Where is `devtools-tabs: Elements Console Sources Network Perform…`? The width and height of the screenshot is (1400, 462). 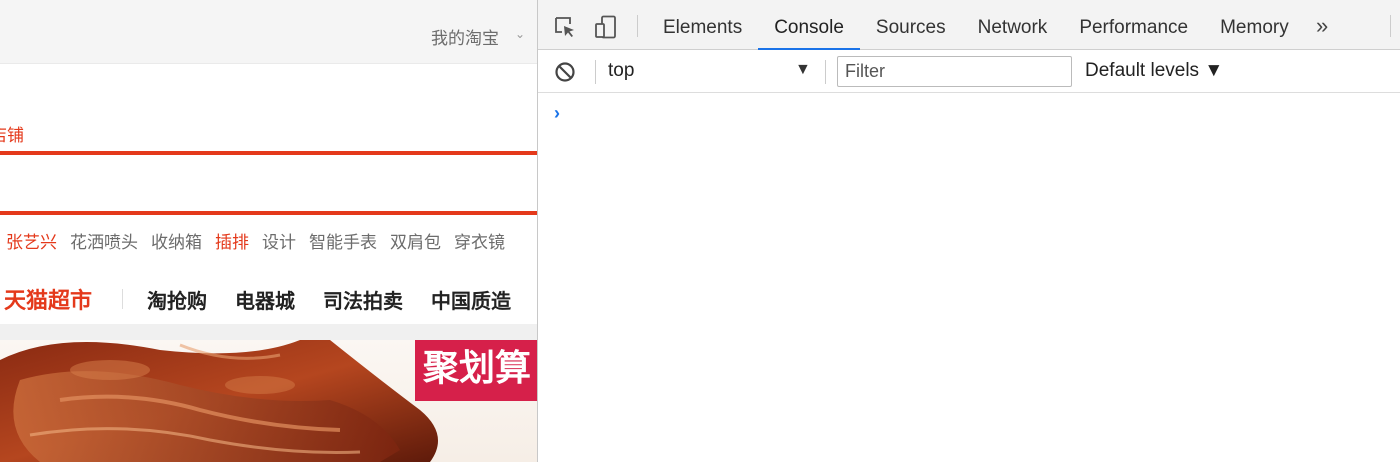
devtools-tabs: Elements Console Sources Network Perform… is located at coordinates (976, 25).